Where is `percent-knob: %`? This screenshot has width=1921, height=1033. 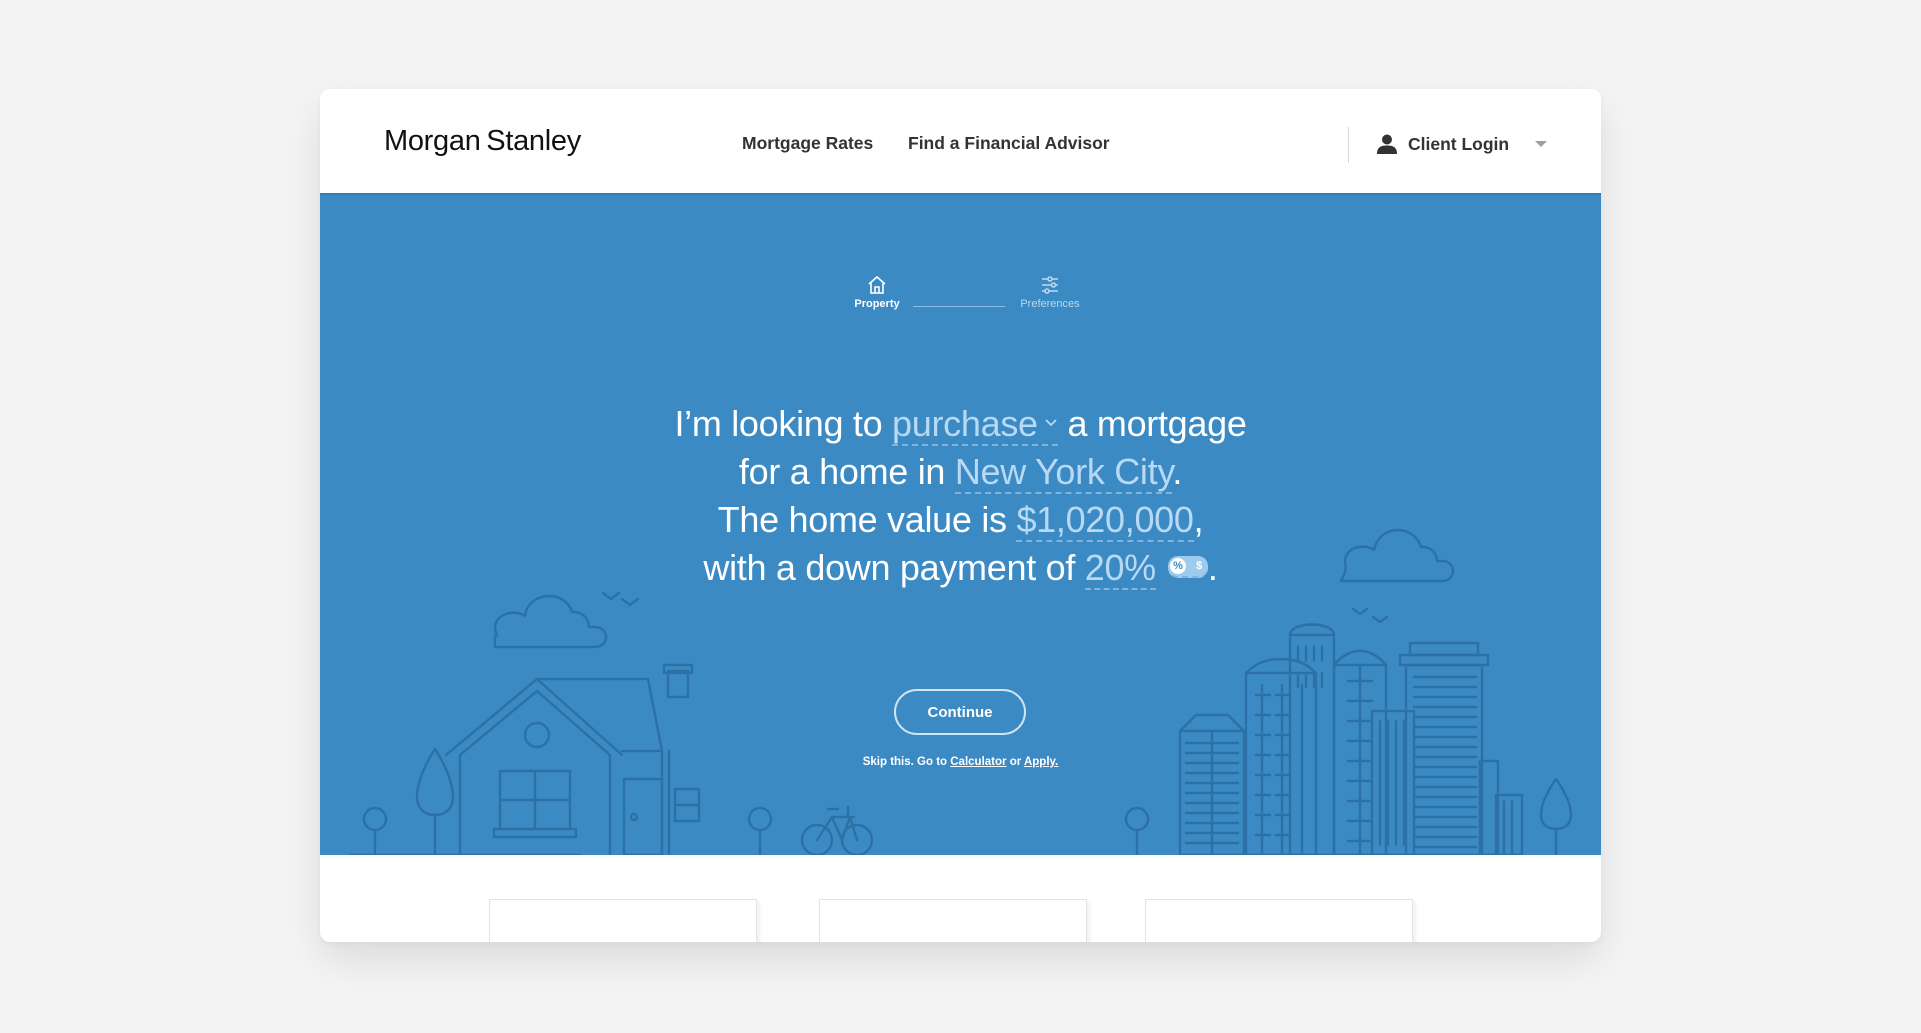
percent-knob: % is located at coordinates (1177, 566).